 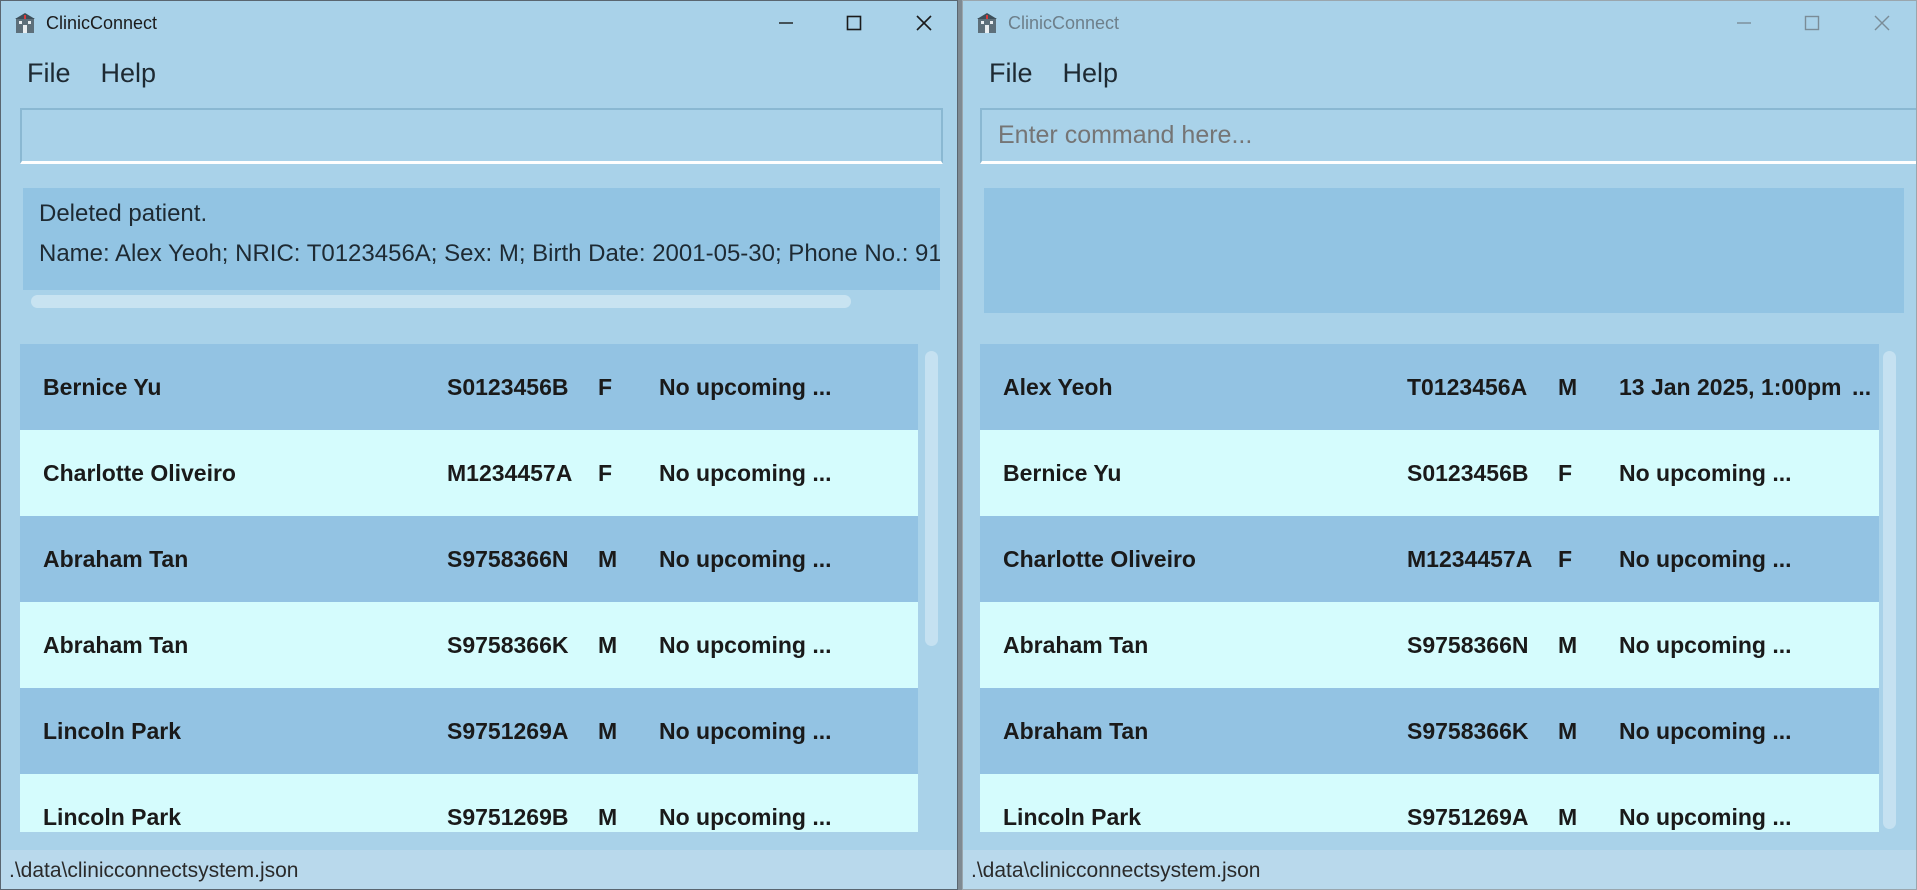 What do you see at coordinates (1467, 387) in the screenshot?
I see `patient-nric: T0123456A` at bounding box center [1467, 387].